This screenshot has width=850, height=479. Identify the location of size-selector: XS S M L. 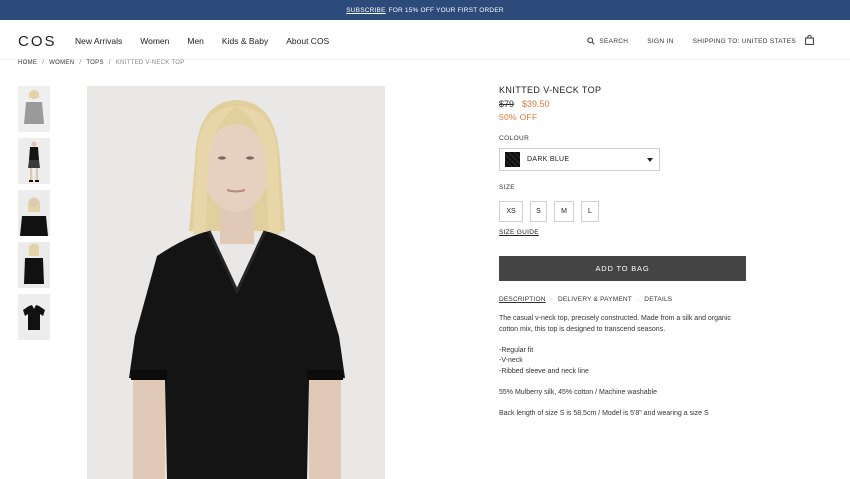
(549, 211).